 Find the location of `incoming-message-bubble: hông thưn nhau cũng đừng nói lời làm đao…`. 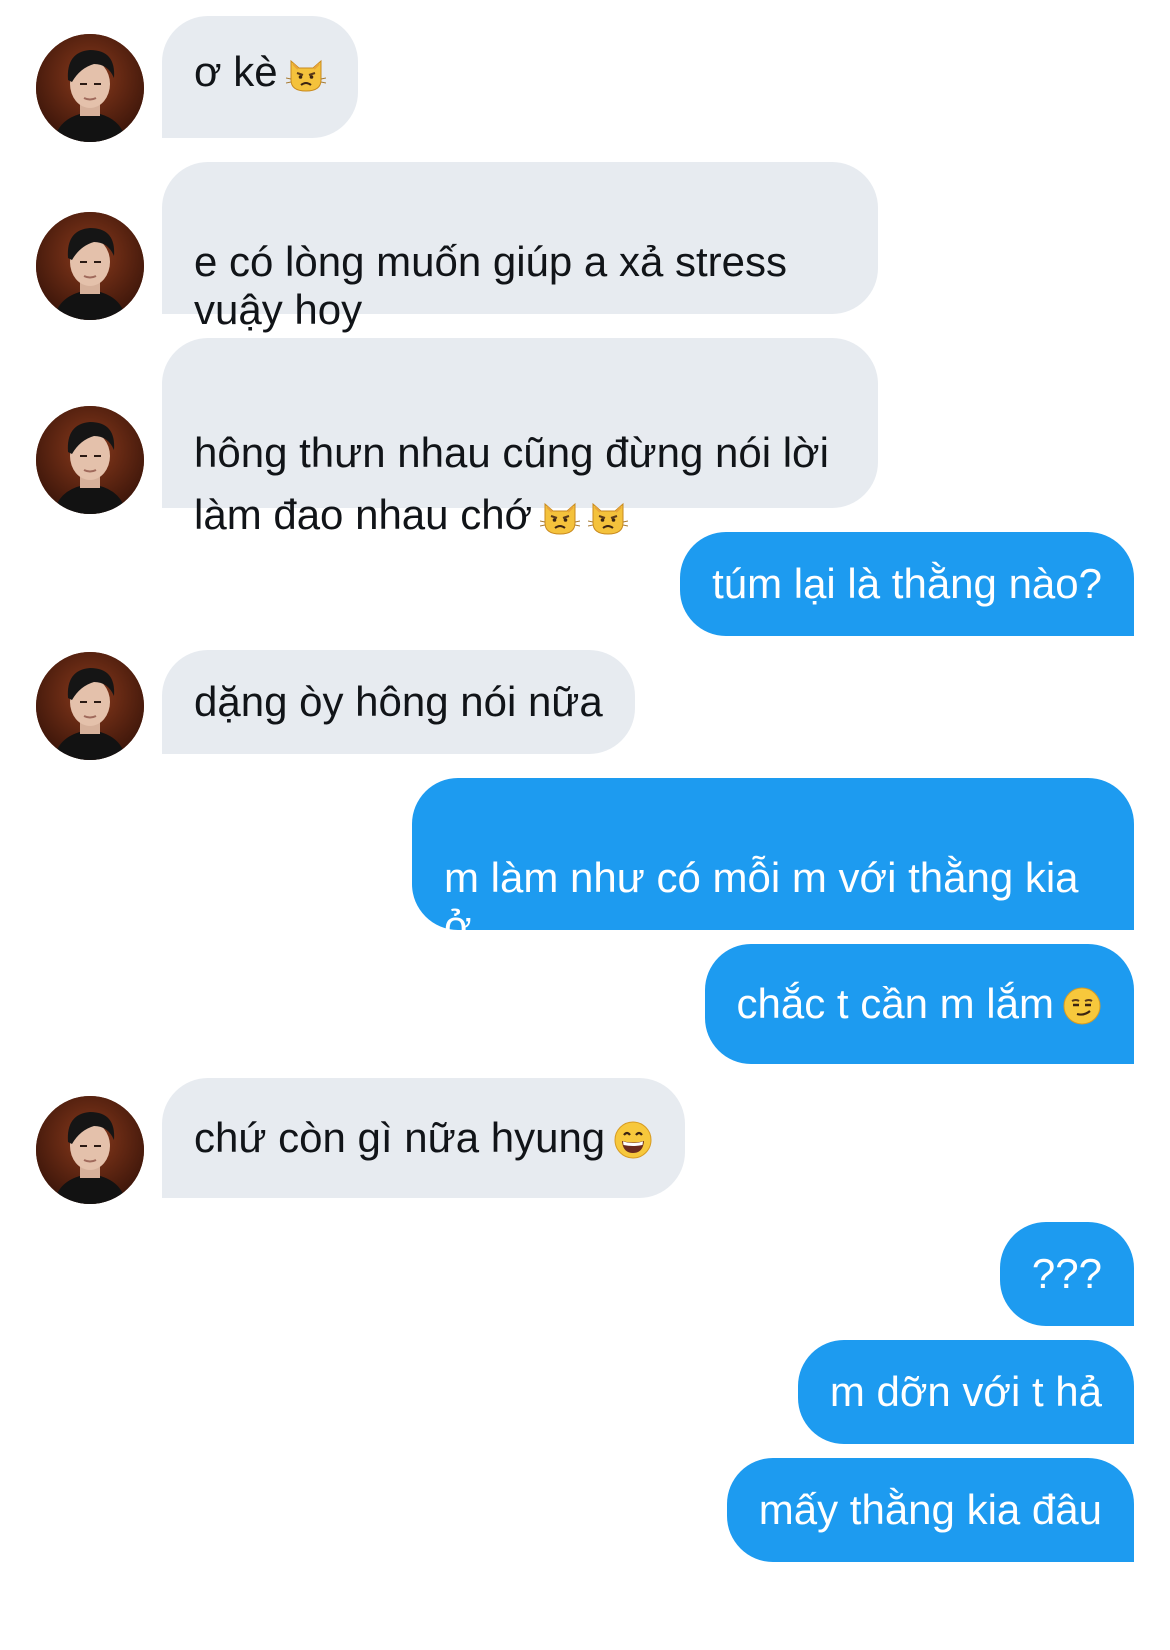

incoming-message-bubble: hông thưn nhau cũng đừng nói lời làm đao… is located at coordinates (520, 438).